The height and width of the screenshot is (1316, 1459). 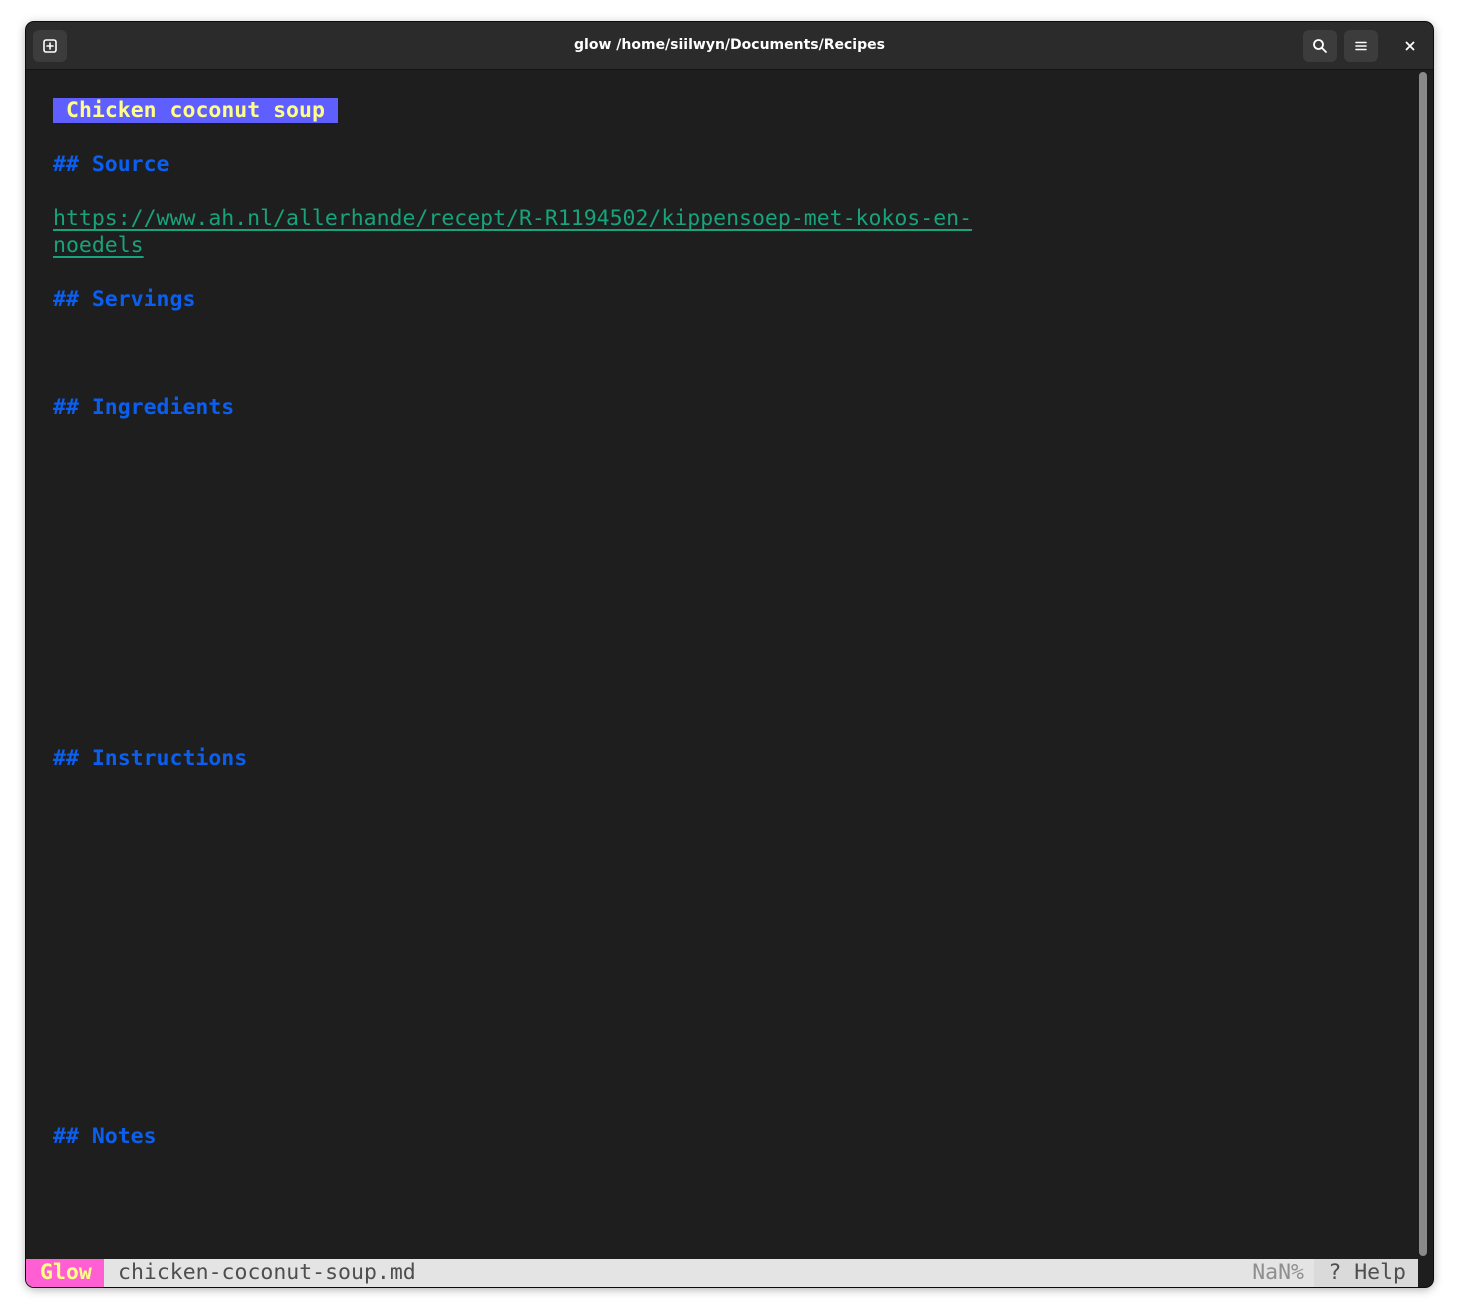 I want to click on status-scroll-percent: NaN%, so click(x=1278, y=1272).